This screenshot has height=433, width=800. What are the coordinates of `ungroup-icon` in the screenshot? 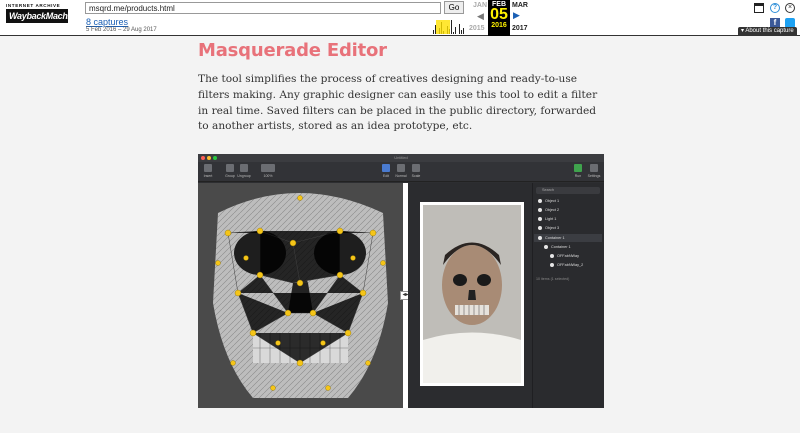 It's located at (244, 168).